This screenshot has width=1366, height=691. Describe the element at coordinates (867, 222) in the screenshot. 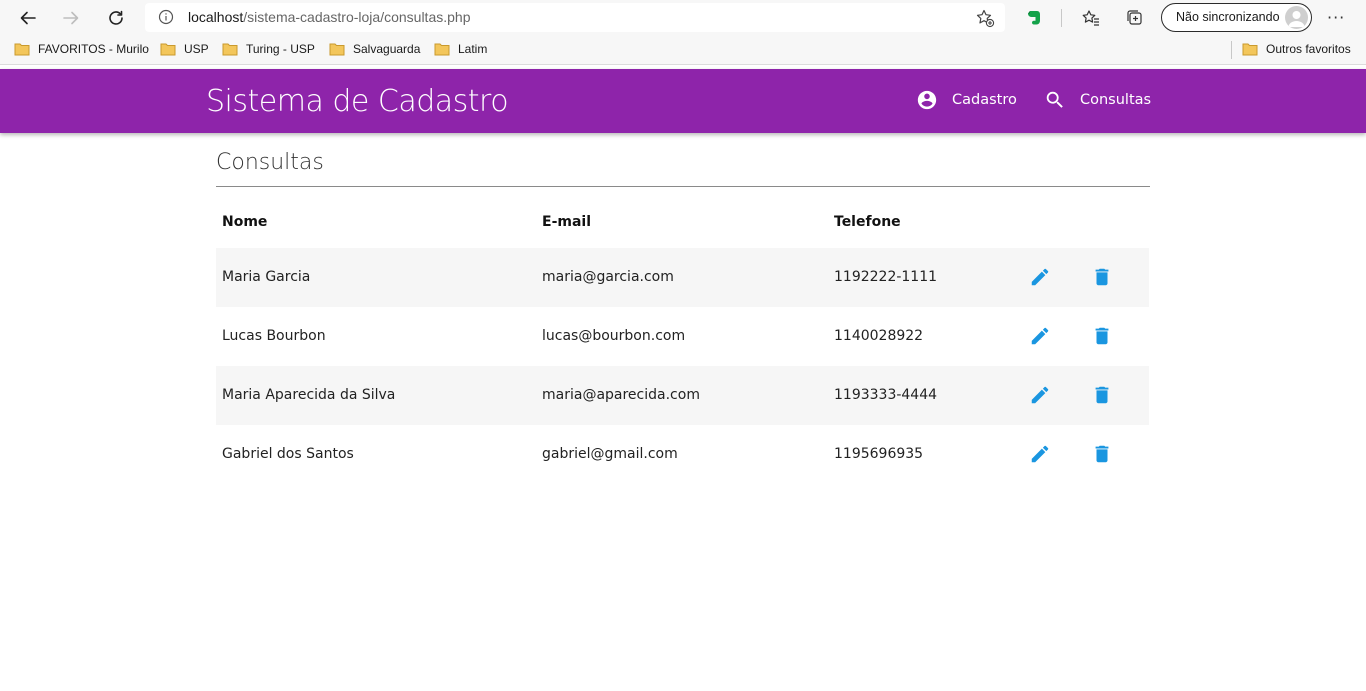

I see `column-header-telefone: Telefone` at that location.